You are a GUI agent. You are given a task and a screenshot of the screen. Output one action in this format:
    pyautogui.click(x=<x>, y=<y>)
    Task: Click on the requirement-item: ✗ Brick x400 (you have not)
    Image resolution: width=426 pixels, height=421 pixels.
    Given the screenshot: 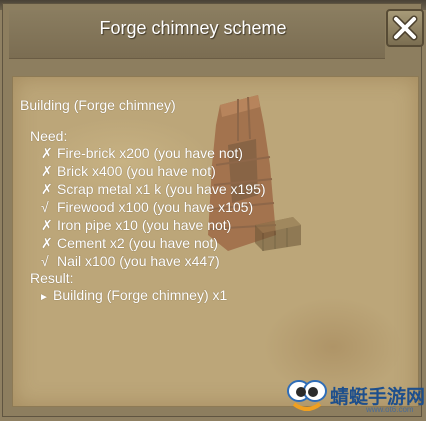 What is the action you would take?
    pyautogui.click(x=128, y=171)
    